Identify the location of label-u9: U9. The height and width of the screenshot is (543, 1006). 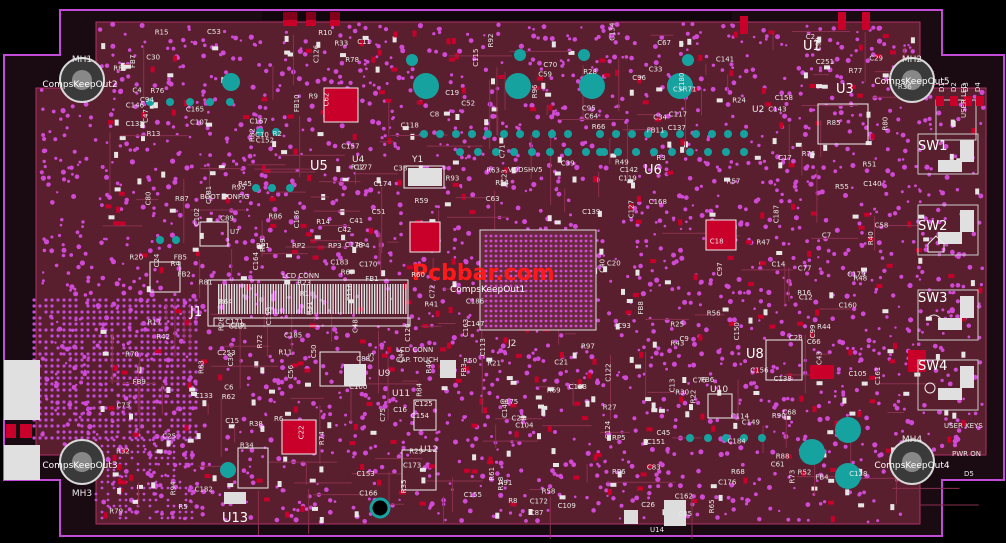
(384, 374).